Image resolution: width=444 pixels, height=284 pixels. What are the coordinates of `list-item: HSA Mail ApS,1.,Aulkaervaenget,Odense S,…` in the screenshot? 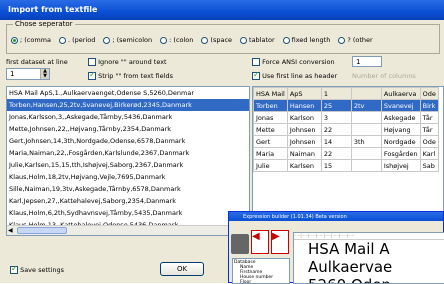 It's located at (128, 93).